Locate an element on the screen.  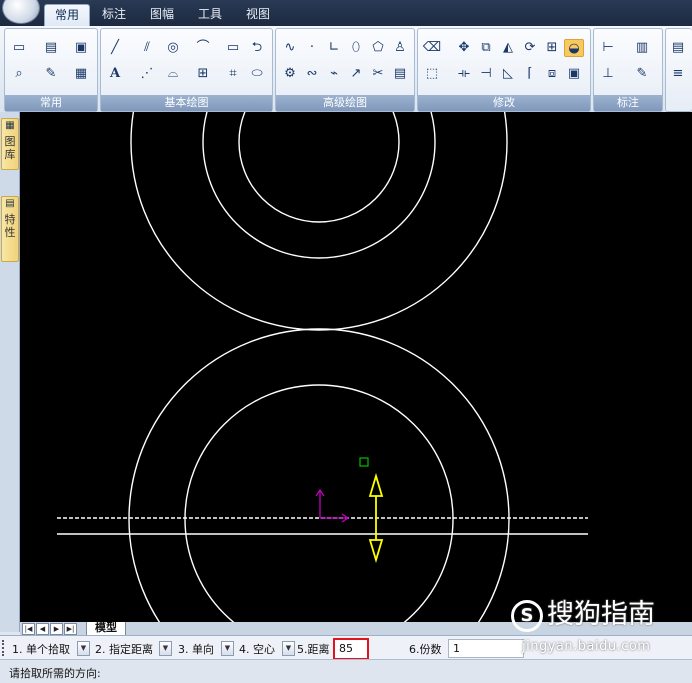
option-one-way: 3. 单向 is located at coordinates (196, 649).